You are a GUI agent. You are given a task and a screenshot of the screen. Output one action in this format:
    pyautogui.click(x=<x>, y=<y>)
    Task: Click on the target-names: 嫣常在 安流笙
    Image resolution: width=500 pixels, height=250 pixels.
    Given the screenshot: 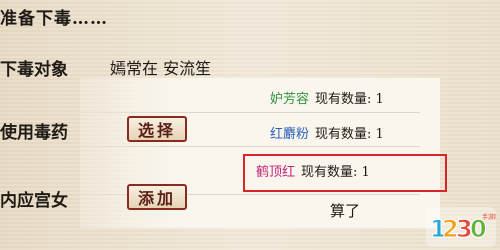 What is the action you would take?
    pyautogui.click(x=161, y=68)
    